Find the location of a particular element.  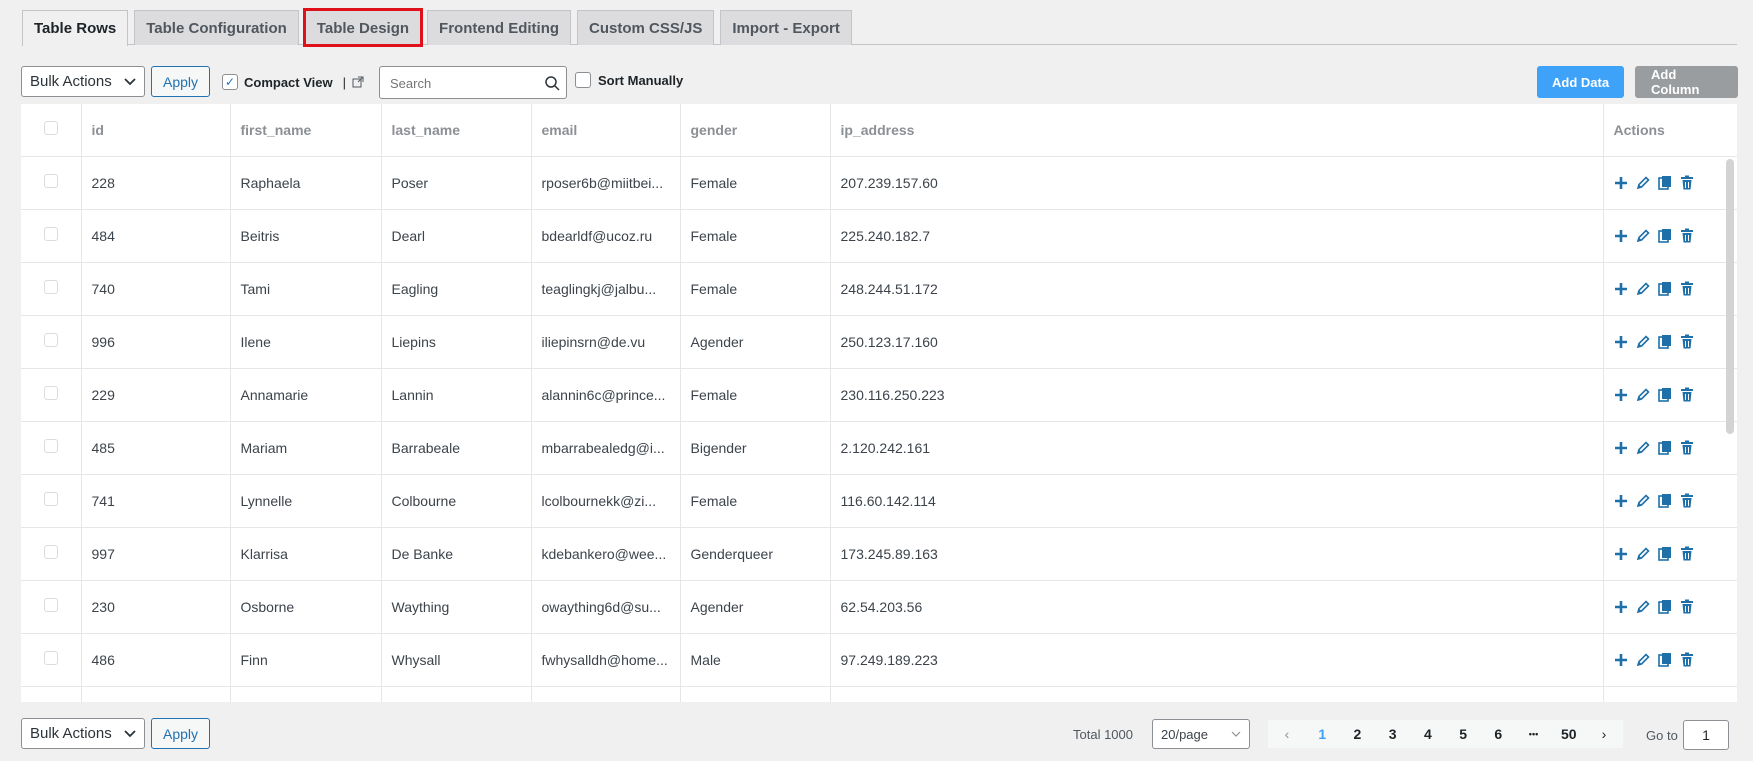

cell-last-name: Liepins is located at coordinates (456, 342).